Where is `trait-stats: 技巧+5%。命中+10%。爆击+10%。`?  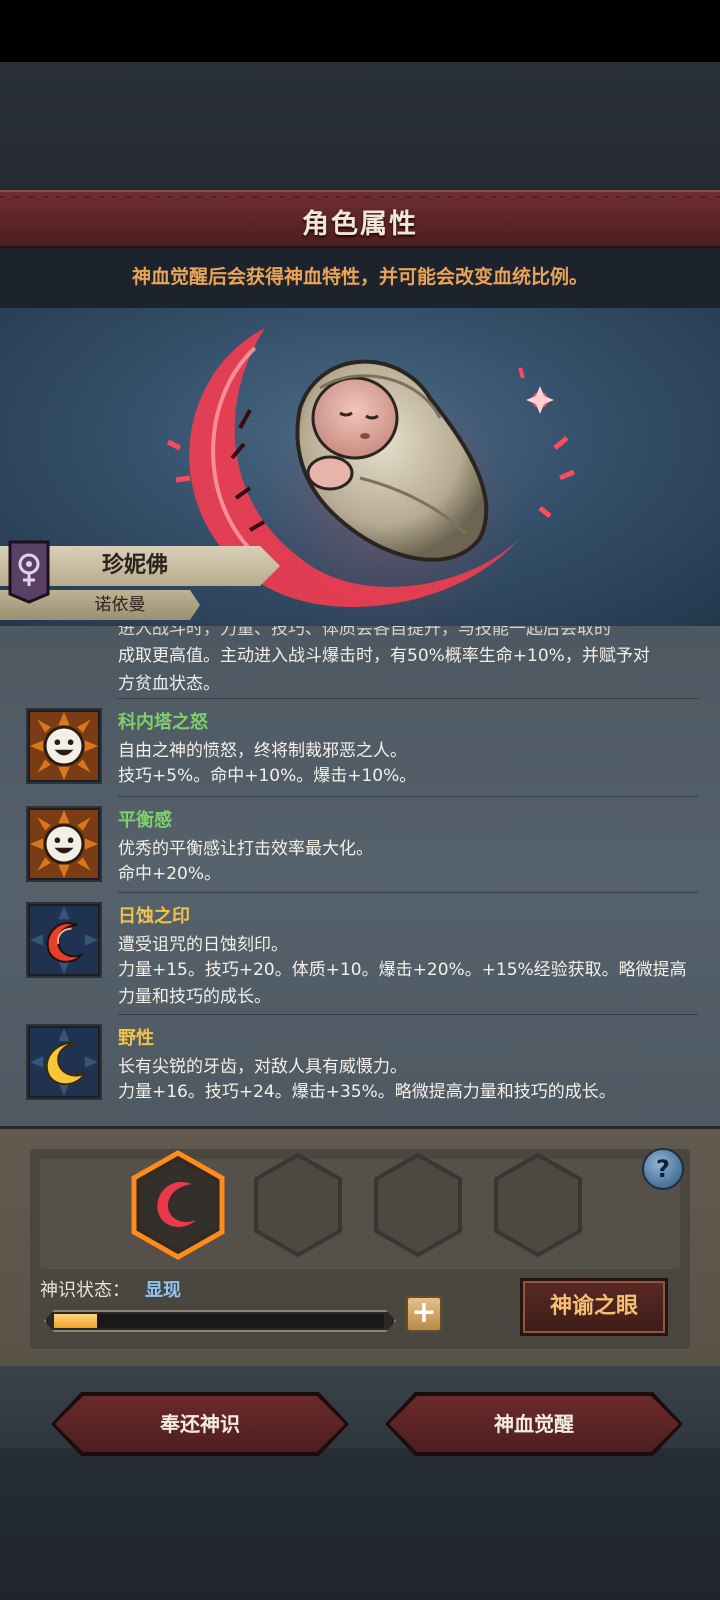 trait-stats: 技巧+5%。命中+10%。爆击+10%。 is located at coordinates (267, 776).